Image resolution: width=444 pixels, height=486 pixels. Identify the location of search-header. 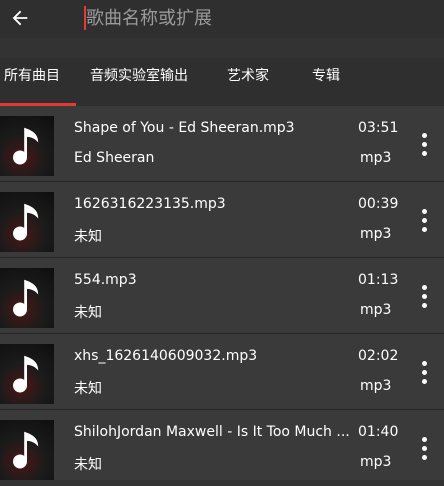
(222, 19).